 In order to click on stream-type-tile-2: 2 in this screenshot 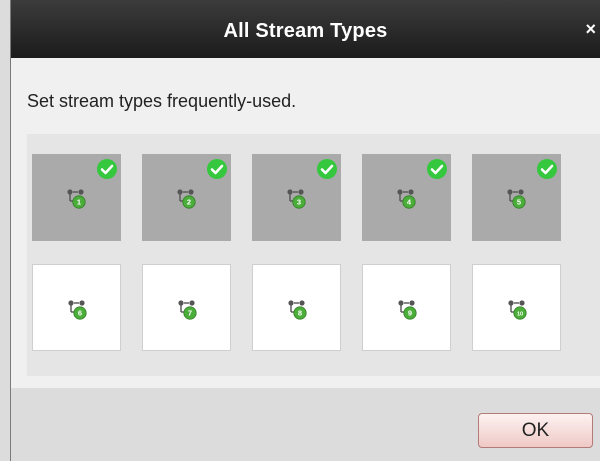, I will do `click(186, 197)`.